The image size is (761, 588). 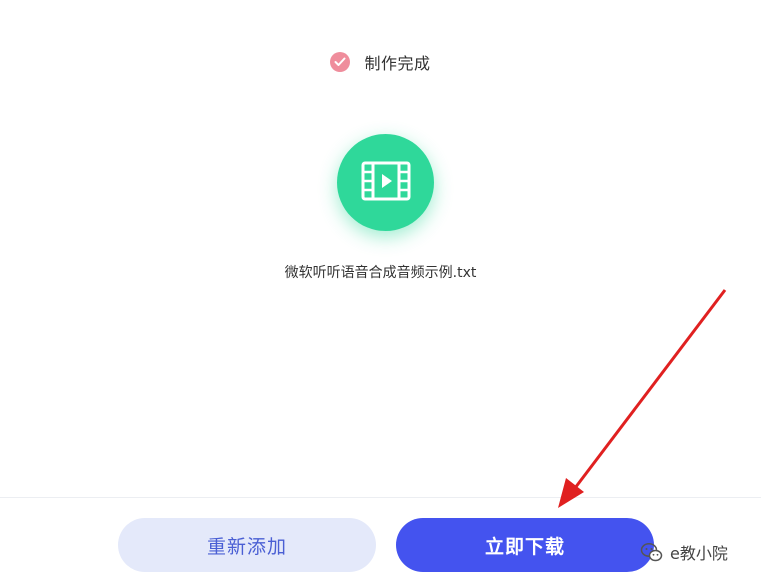 I want to click on file-name: 微软听听语音合成音频示例.txt, so click(x=380, y=273).